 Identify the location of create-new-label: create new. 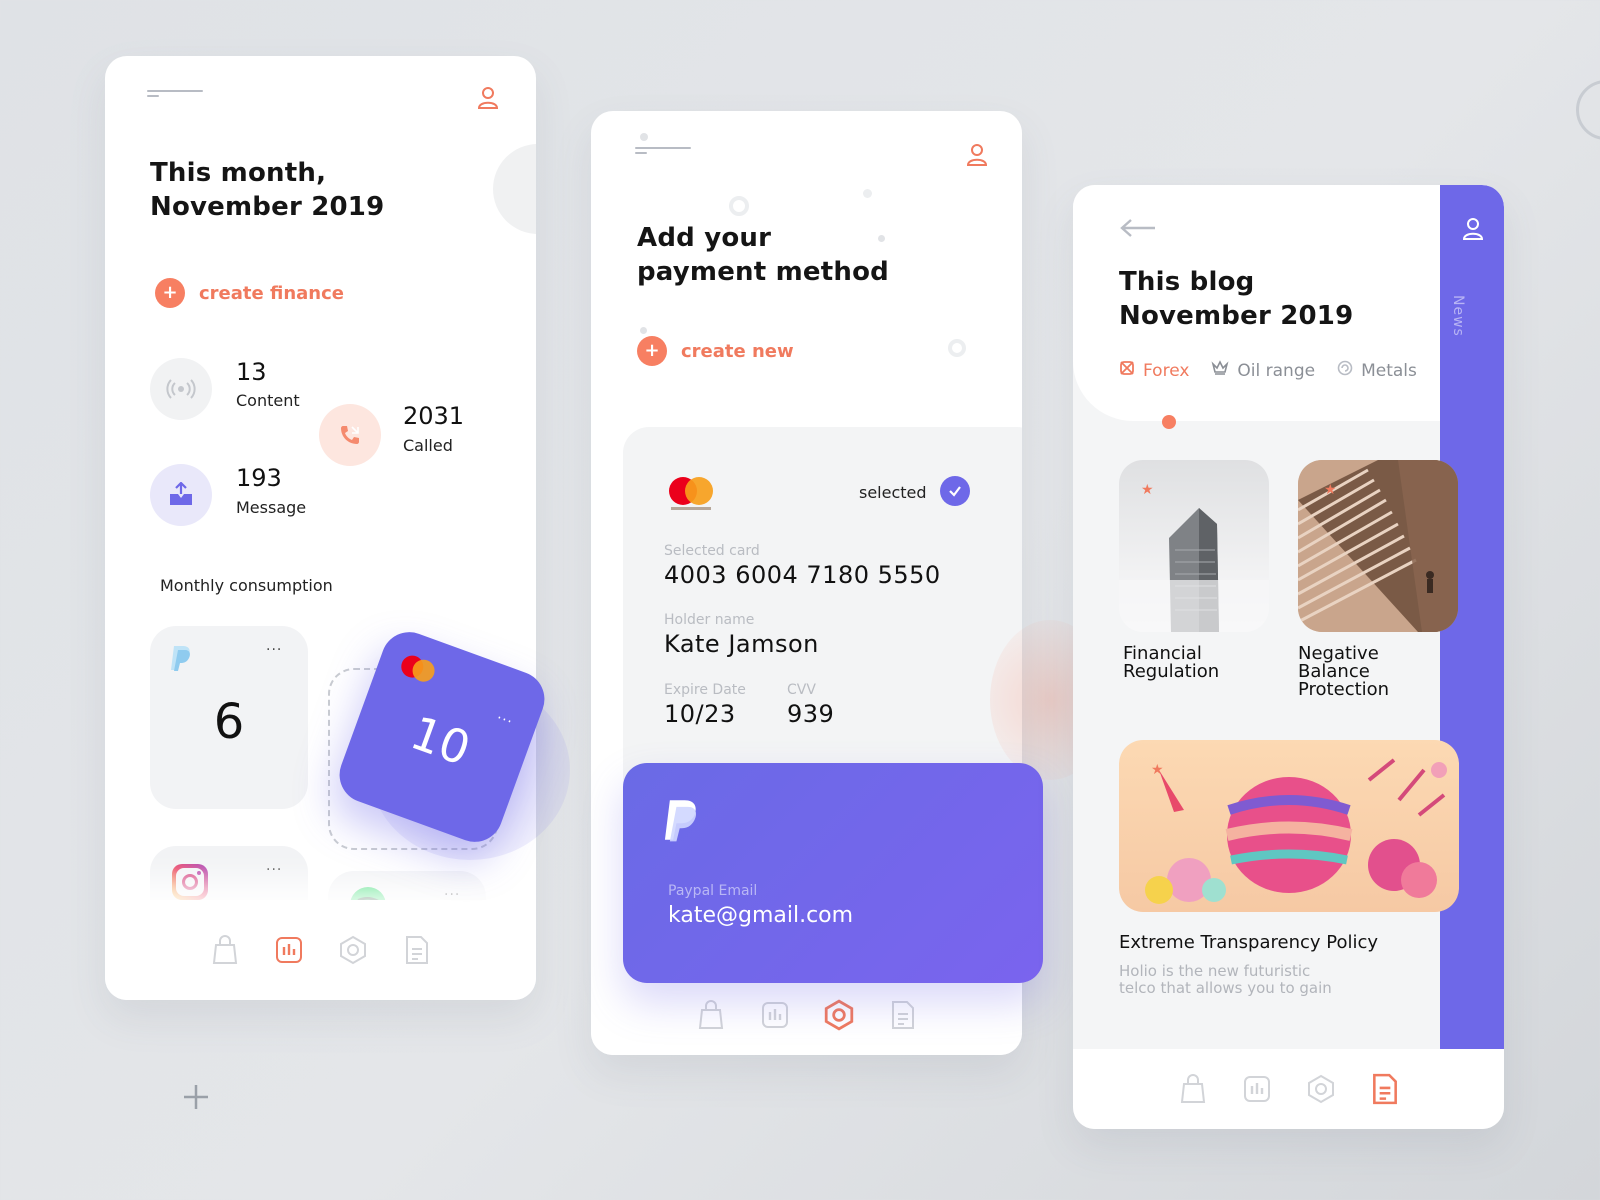
(737, 351).